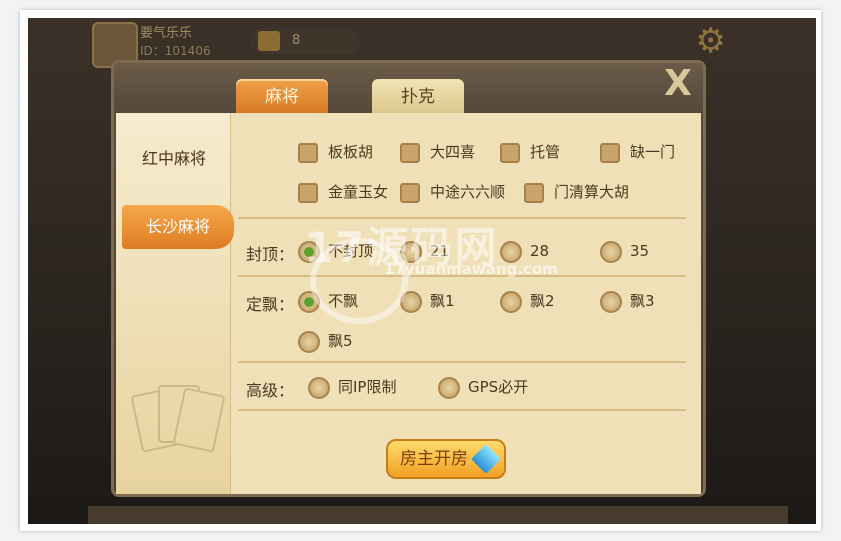  I want to click on tab-poker: 扑克, so click(418, 96).